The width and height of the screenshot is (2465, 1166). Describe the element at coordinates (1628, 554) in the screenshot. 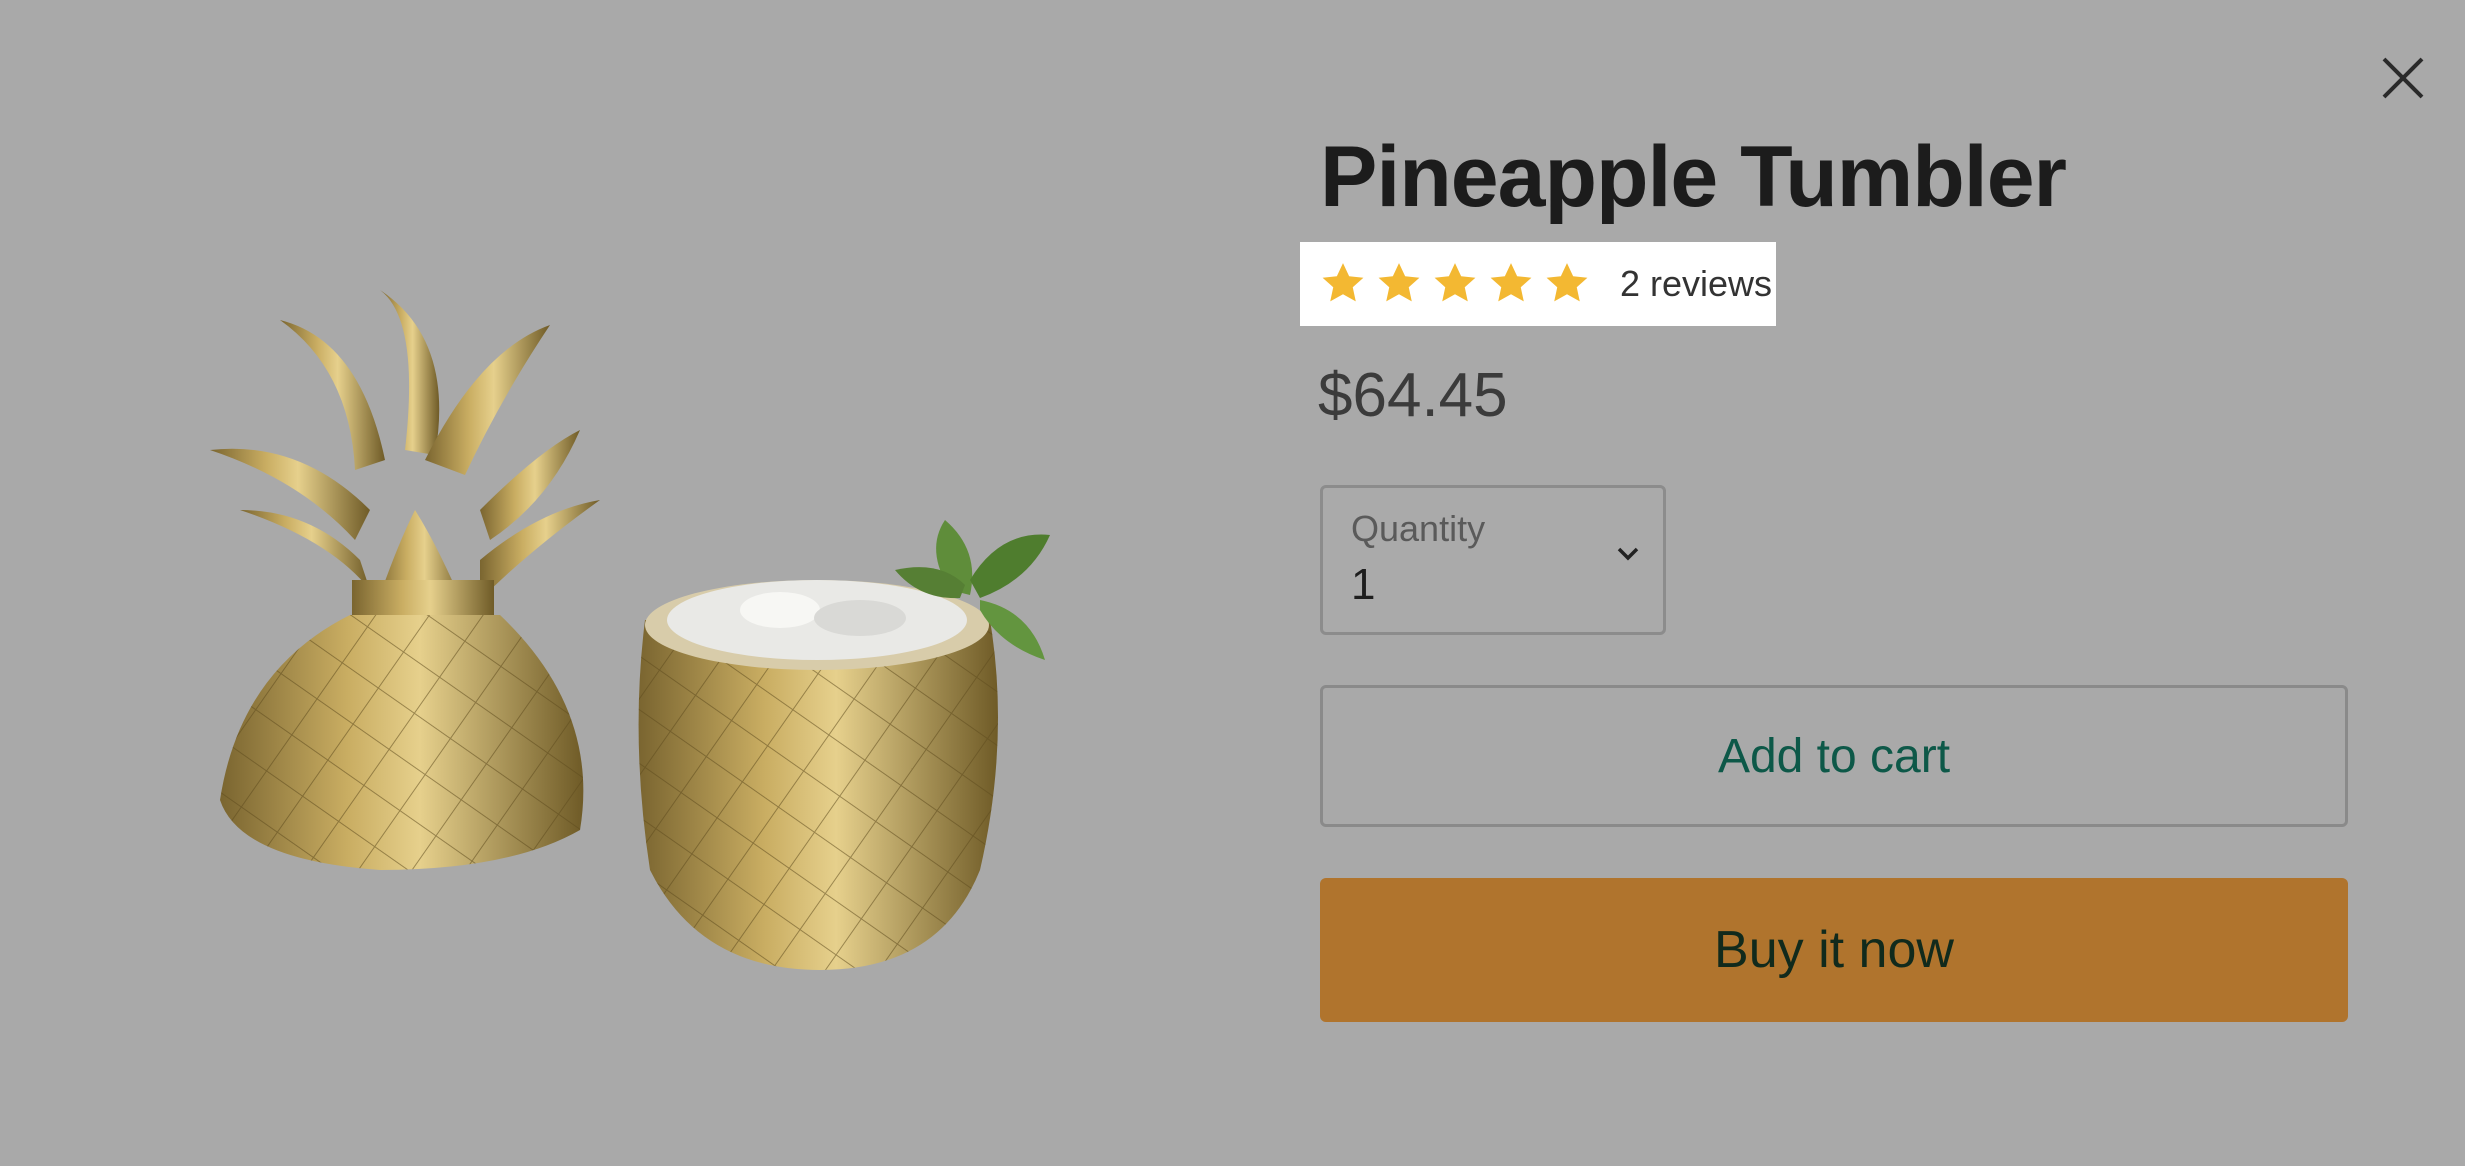

I see `chevron-down-icon` at that location.